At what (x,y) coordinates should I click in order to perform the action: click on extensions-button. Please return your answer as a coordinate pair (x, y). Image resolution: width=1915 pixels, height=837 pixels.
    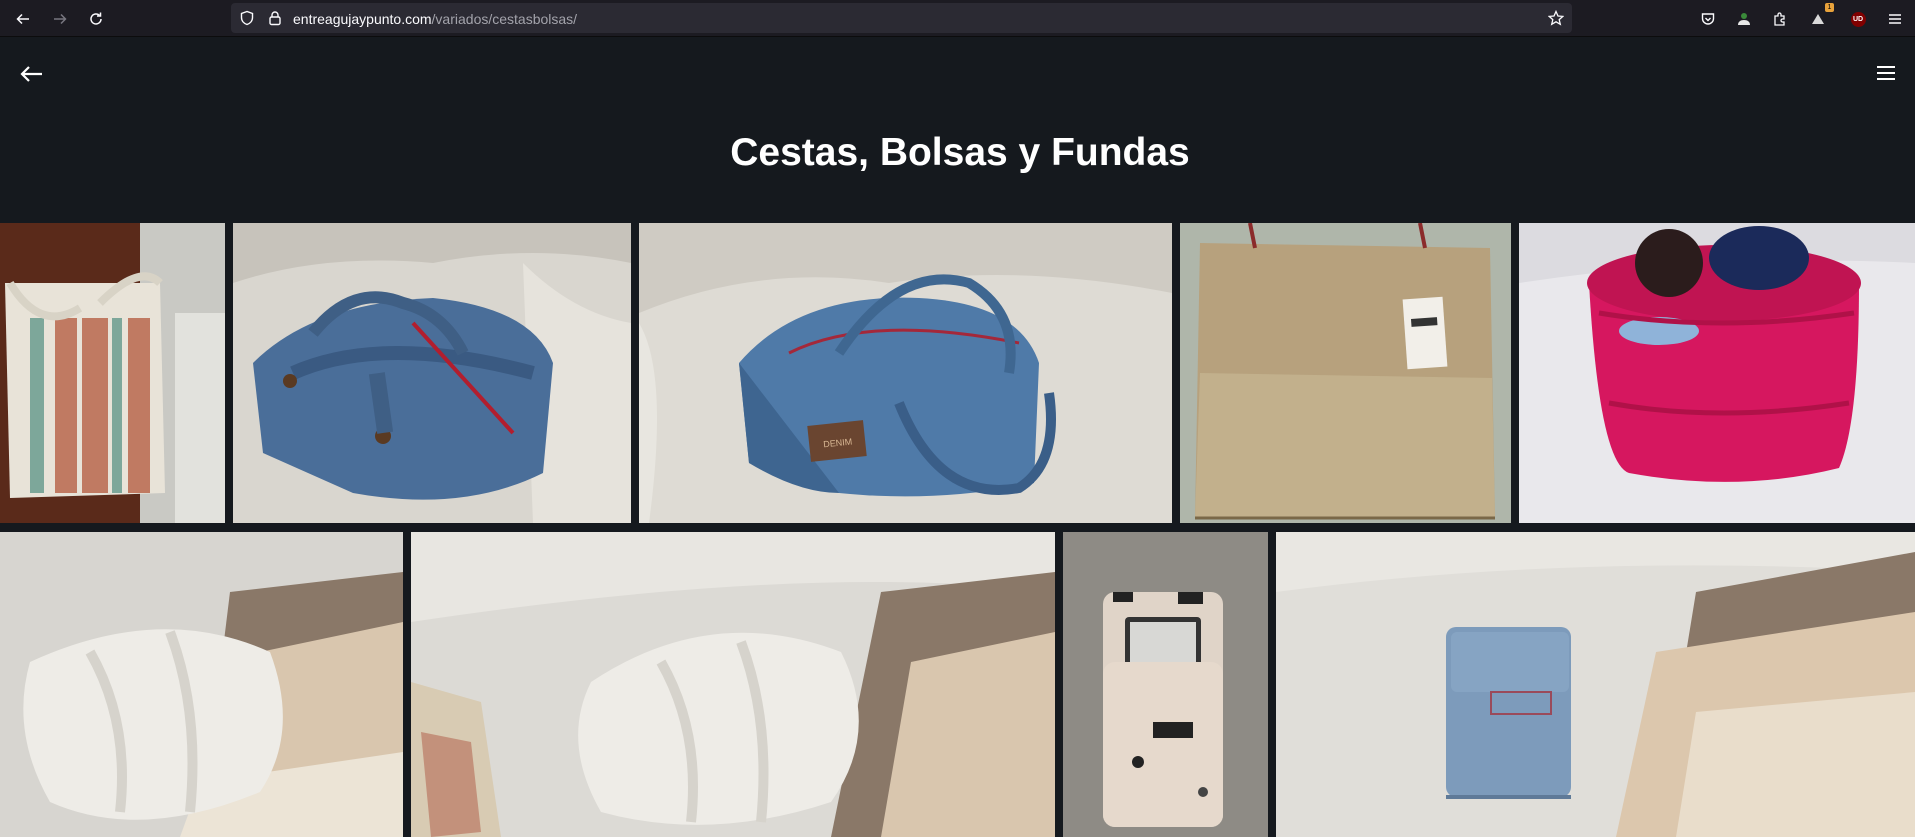
    Looking at the image, I should click on (1780, 19).